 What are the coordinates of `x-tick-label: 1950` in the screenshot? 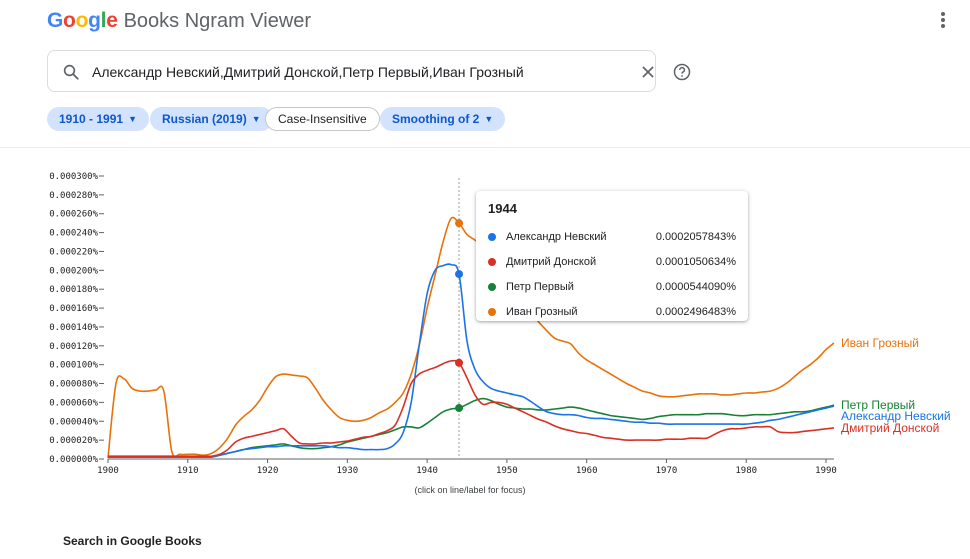 It's located at (507, 471).